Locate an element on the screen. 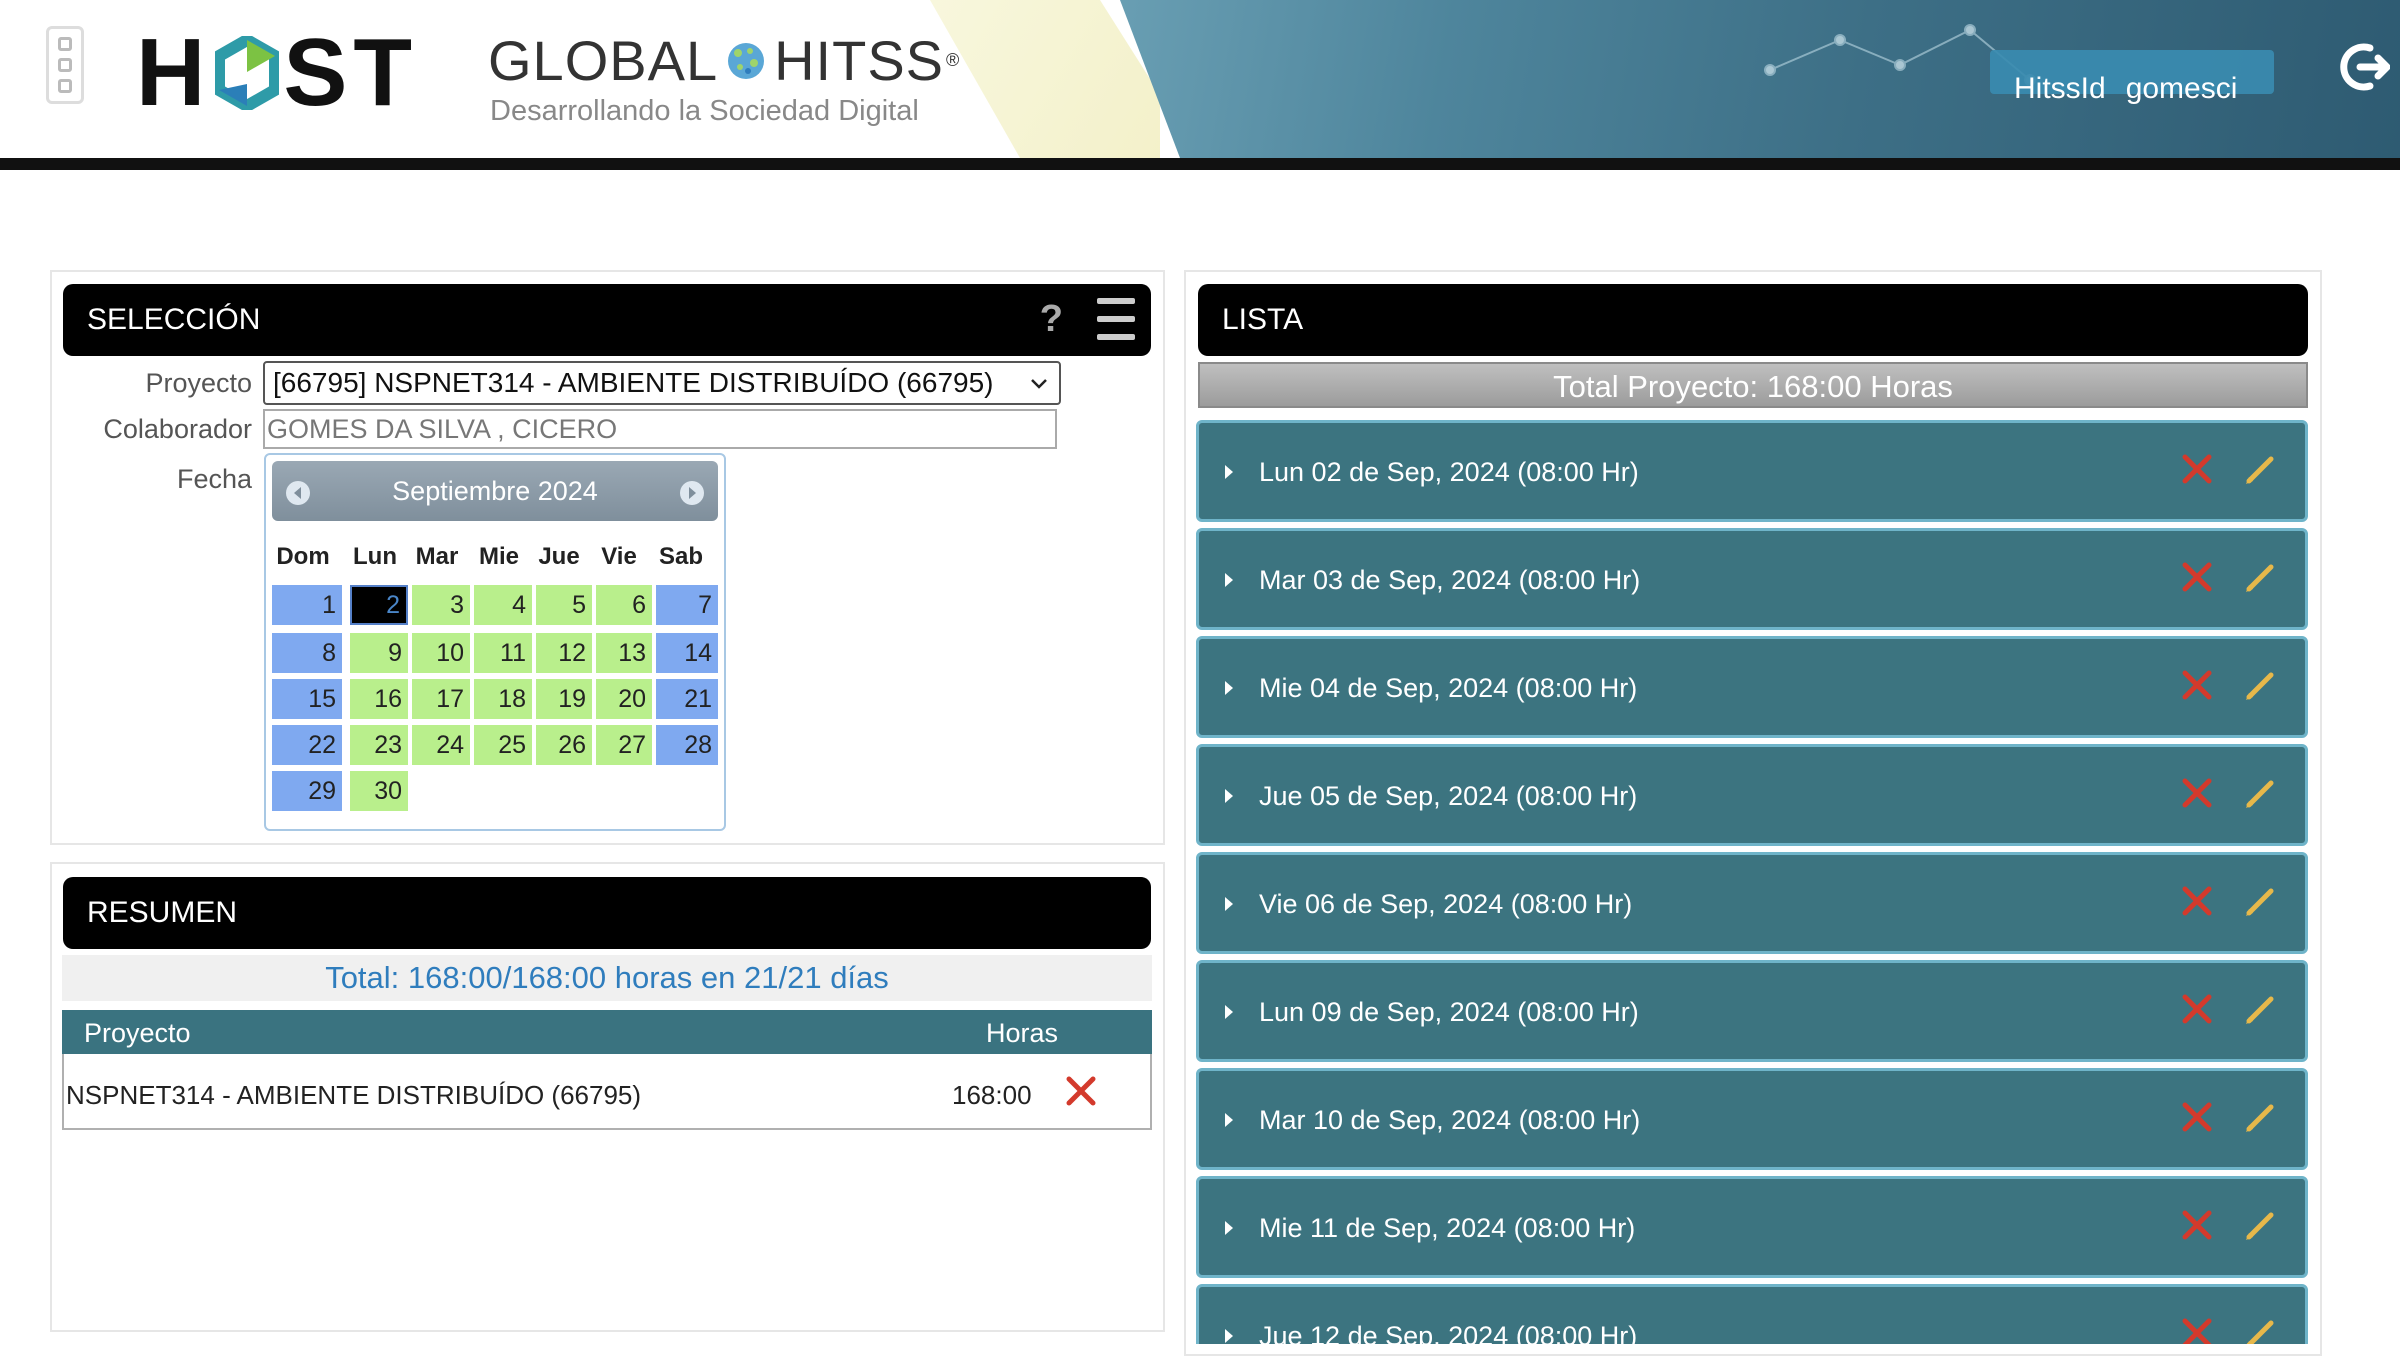 Image resolution: width=2400 pixels, height=1360 pixels. lista-title: LISTA is located at coordinates (1263, 319).